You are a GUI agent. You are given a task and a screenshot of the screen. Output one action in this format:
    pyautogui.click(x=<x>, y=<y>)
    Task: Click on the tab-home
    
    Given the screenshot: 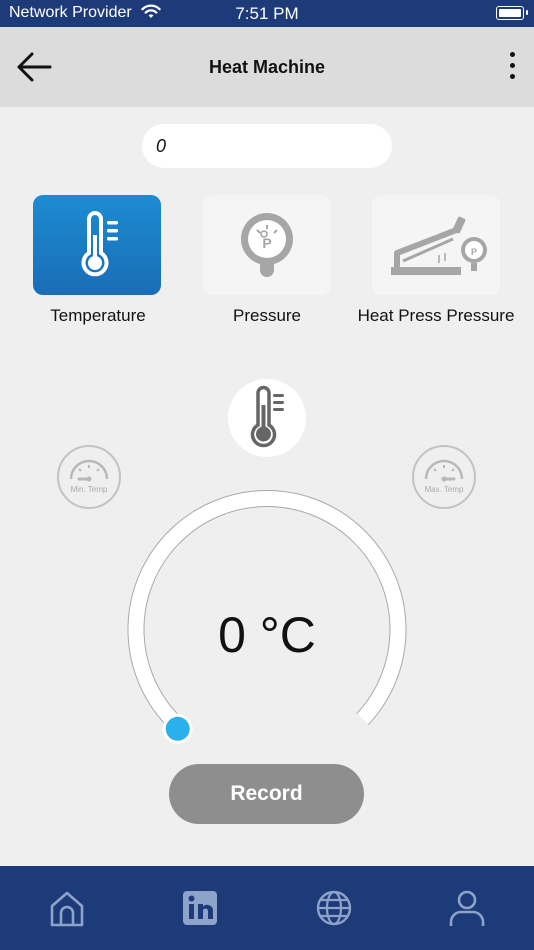 What is the action you would take?
    pyautogui.click(x=67, y=908)
    